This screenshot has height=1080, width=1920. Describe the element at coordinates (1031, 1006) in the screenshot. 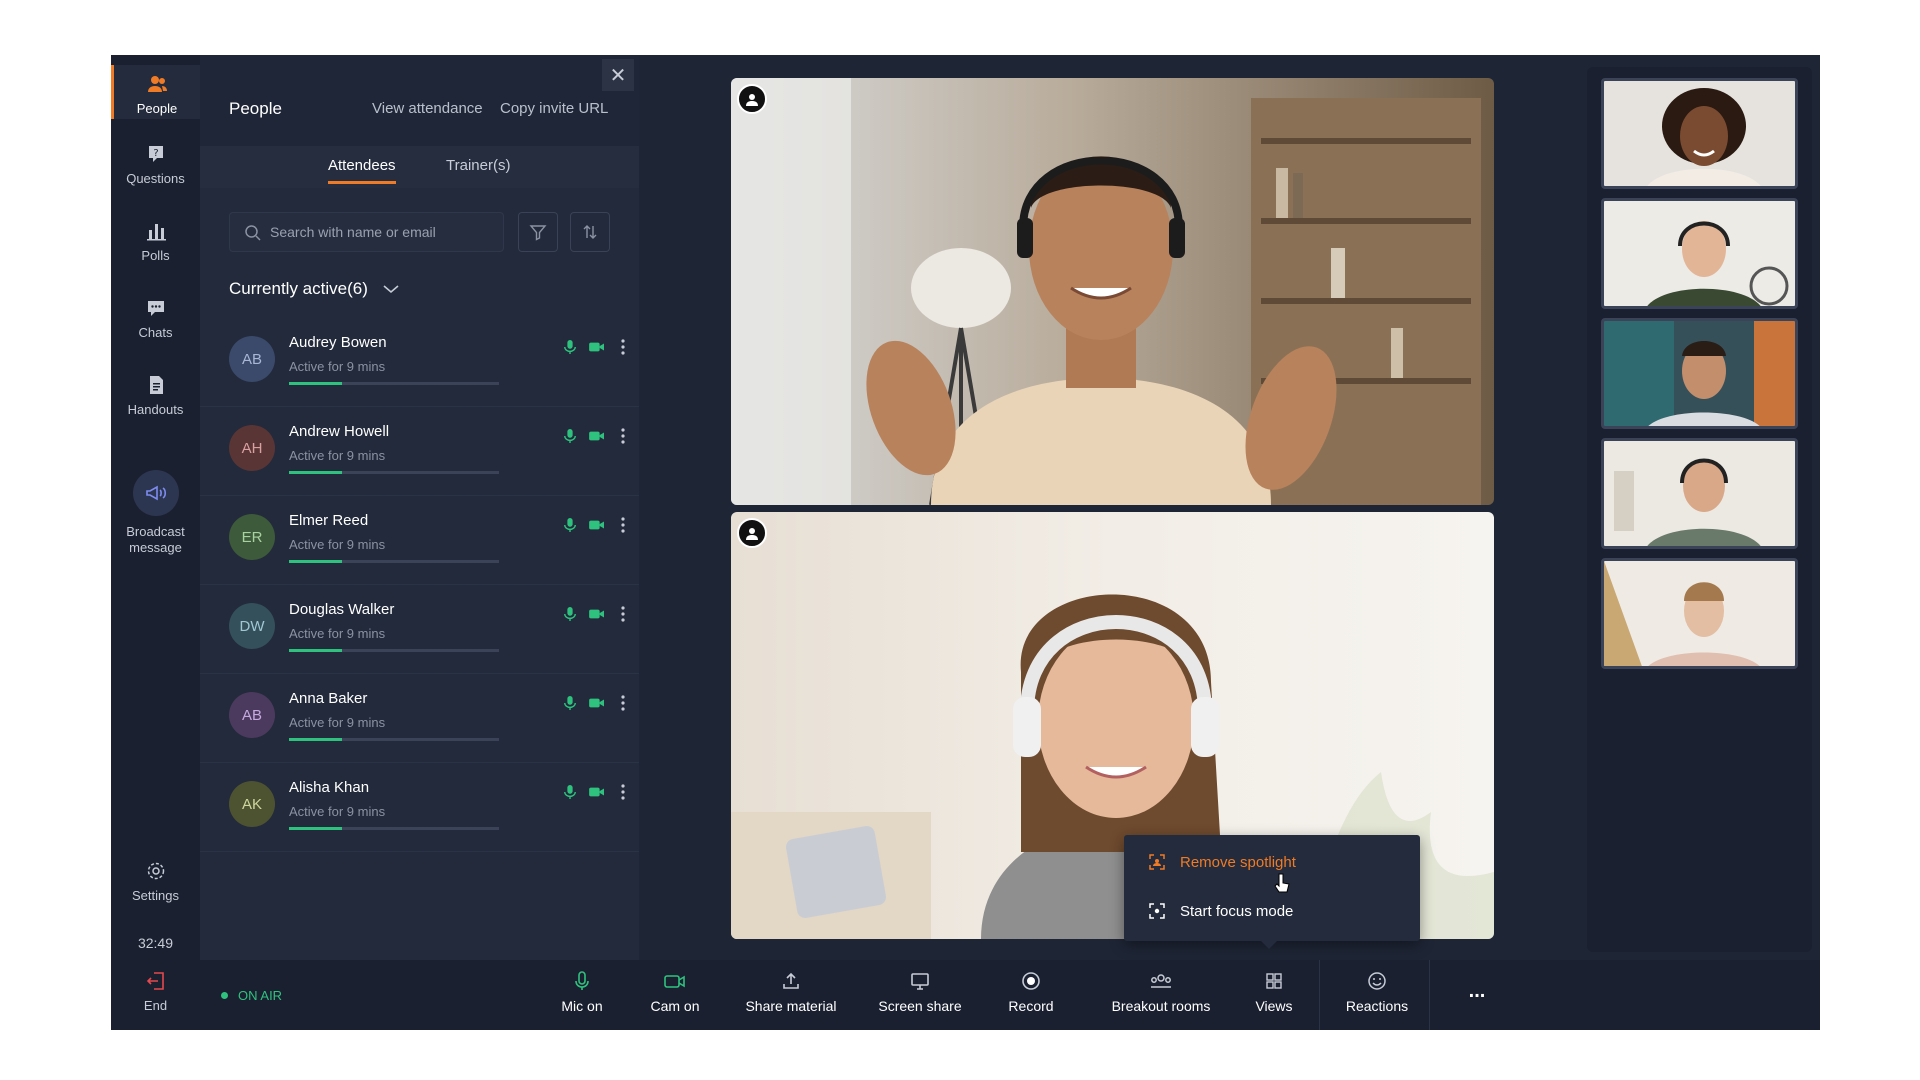

I see `record-label: Record` at that location.